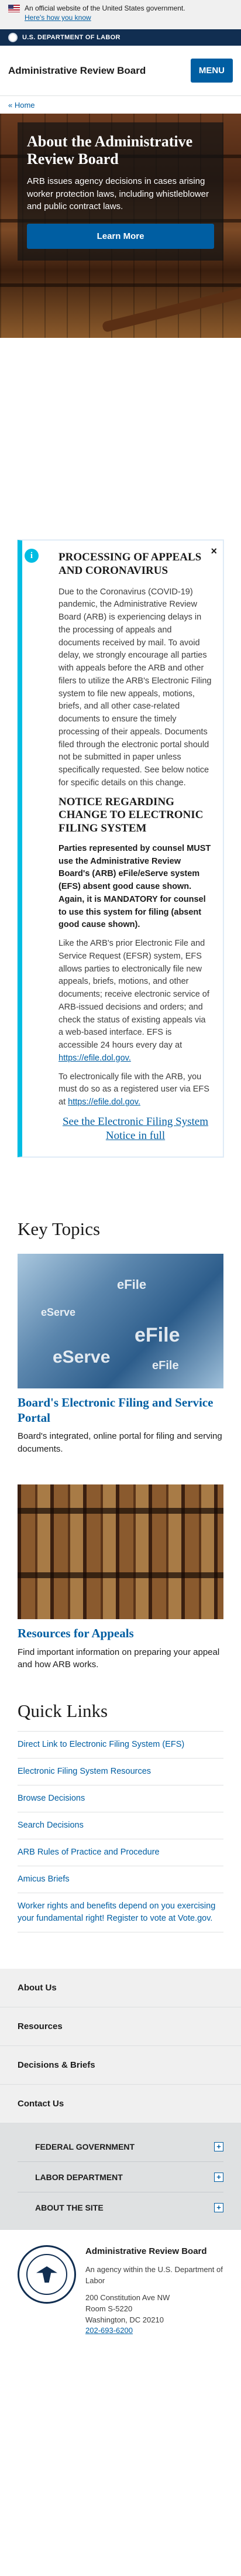 This screenshot has width=241, height=2576. I want to click on breadcrumb: « Home, so click(120, 105).